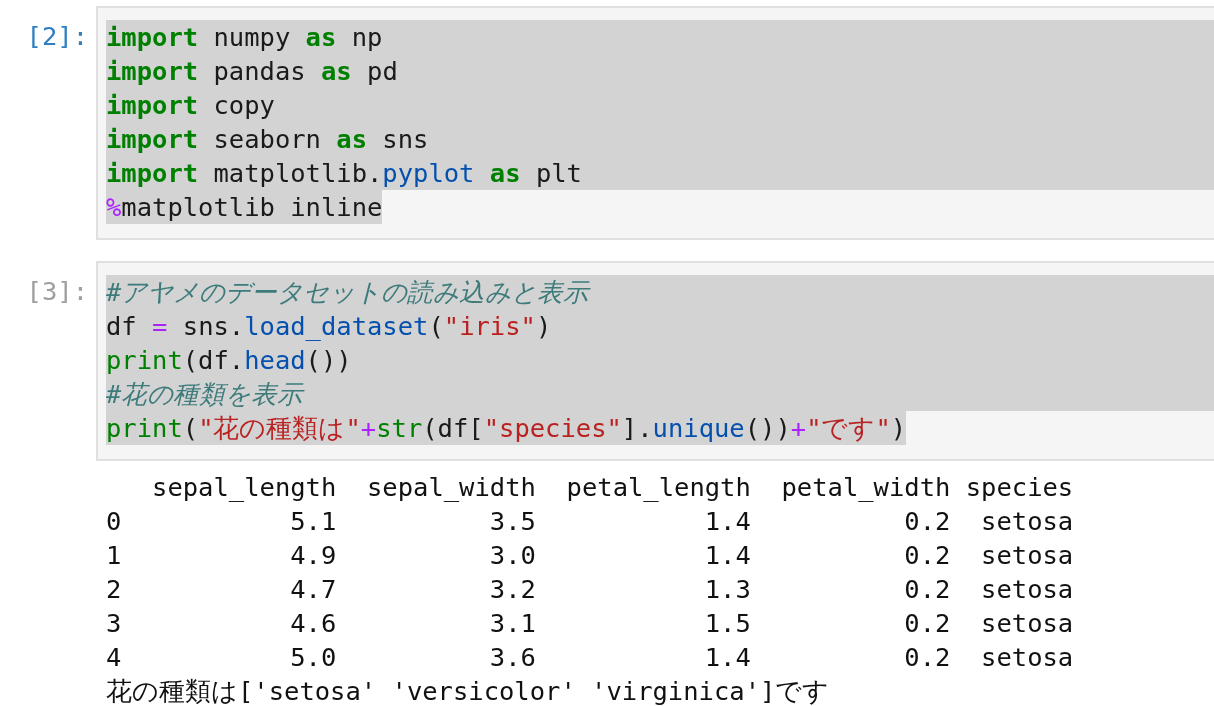 The height and width of the screenshot is (706, 1214). What do you see at coordinates (590, 521) in the screenshot?
I see `output-line: 0 5.1 3.5 1.4 0.2 setosa` at bounding box center [590, 521].